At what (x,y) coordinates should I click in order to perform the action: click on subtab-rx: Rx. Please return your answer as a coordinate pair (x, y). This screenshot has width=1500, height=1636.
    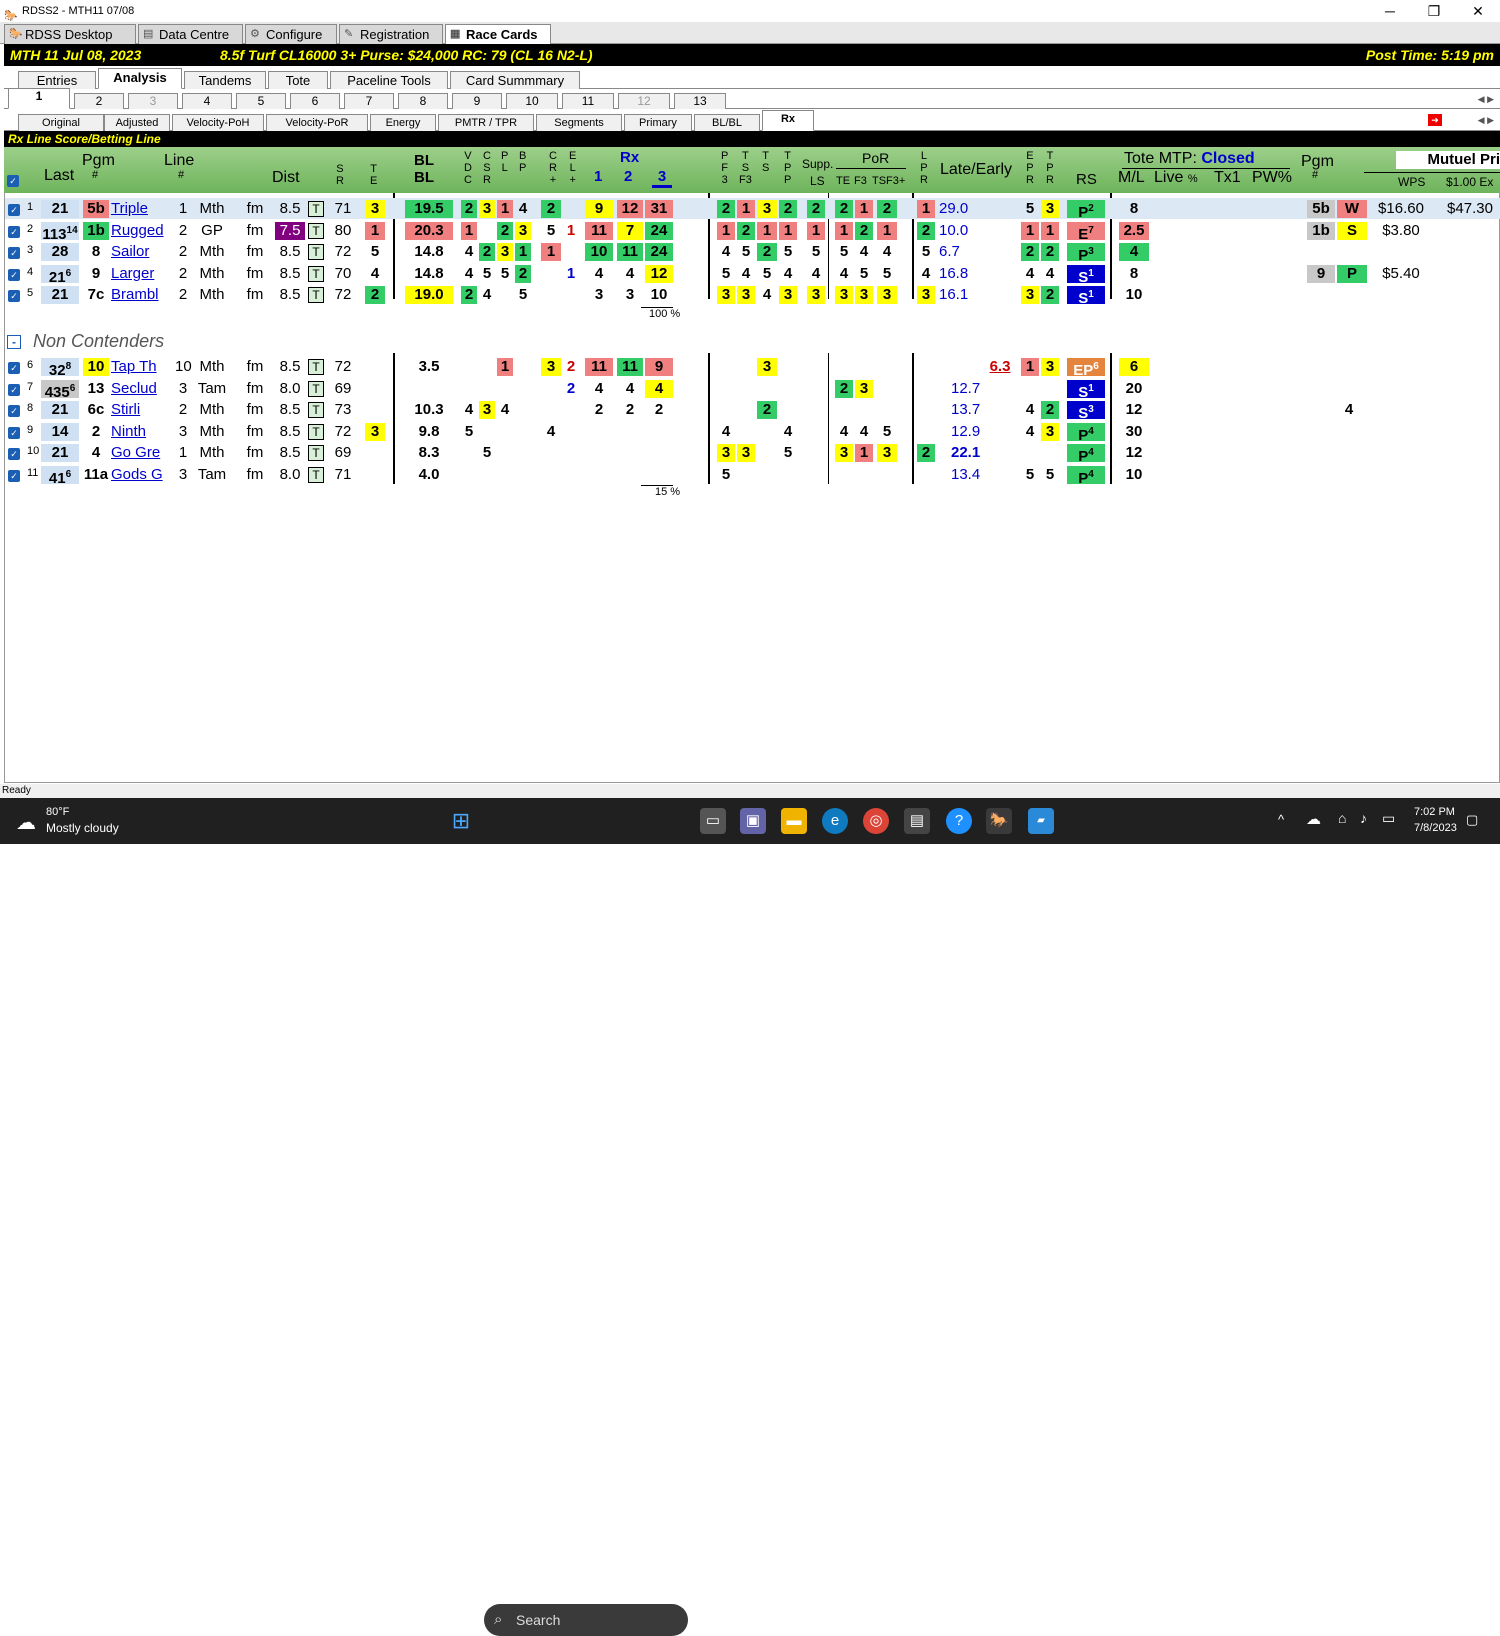
    Looking at the image, I should click on (788, 120).